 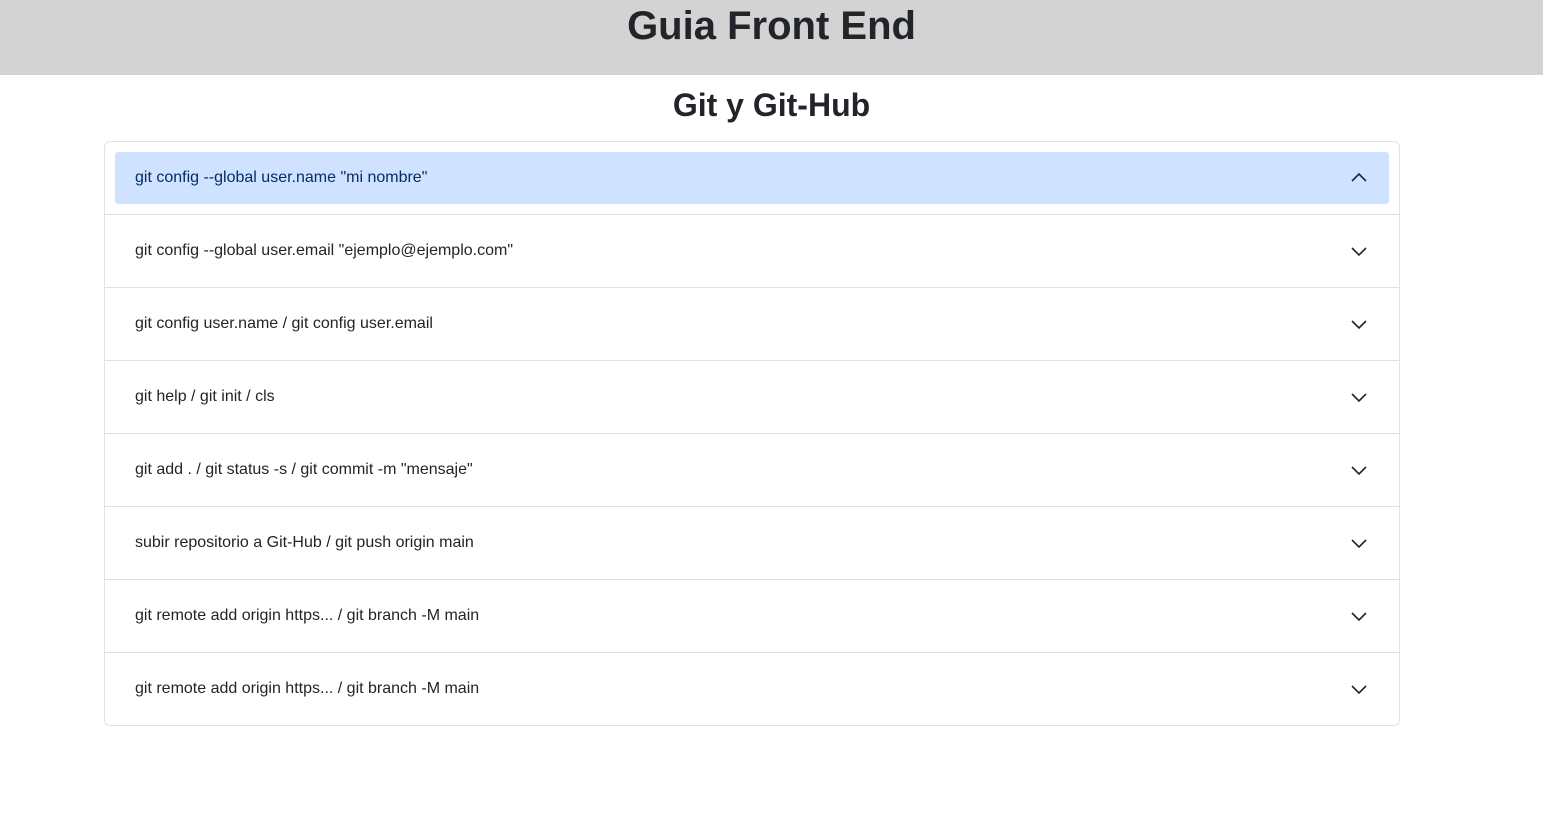 I want to click on site-title: Guia Front End, so click(x=771, y=26).